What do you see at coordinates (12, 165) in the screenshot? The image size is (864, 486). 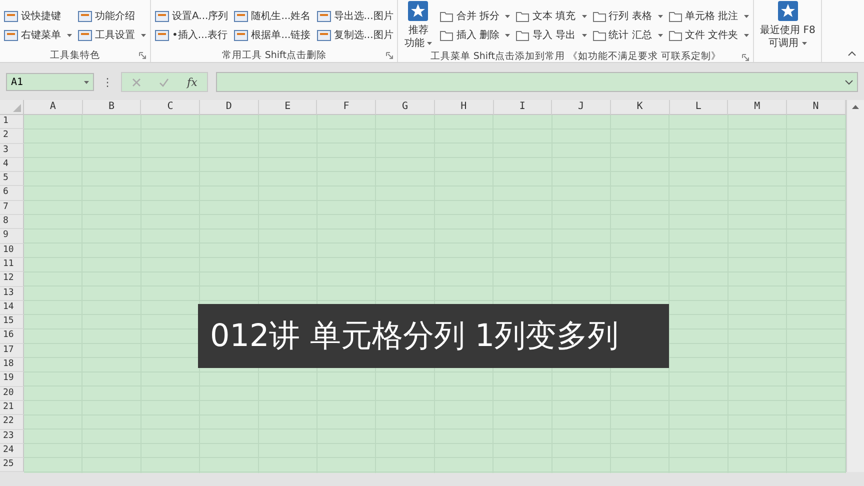 I see `row-header: 4` at bounding box center [12, 165].